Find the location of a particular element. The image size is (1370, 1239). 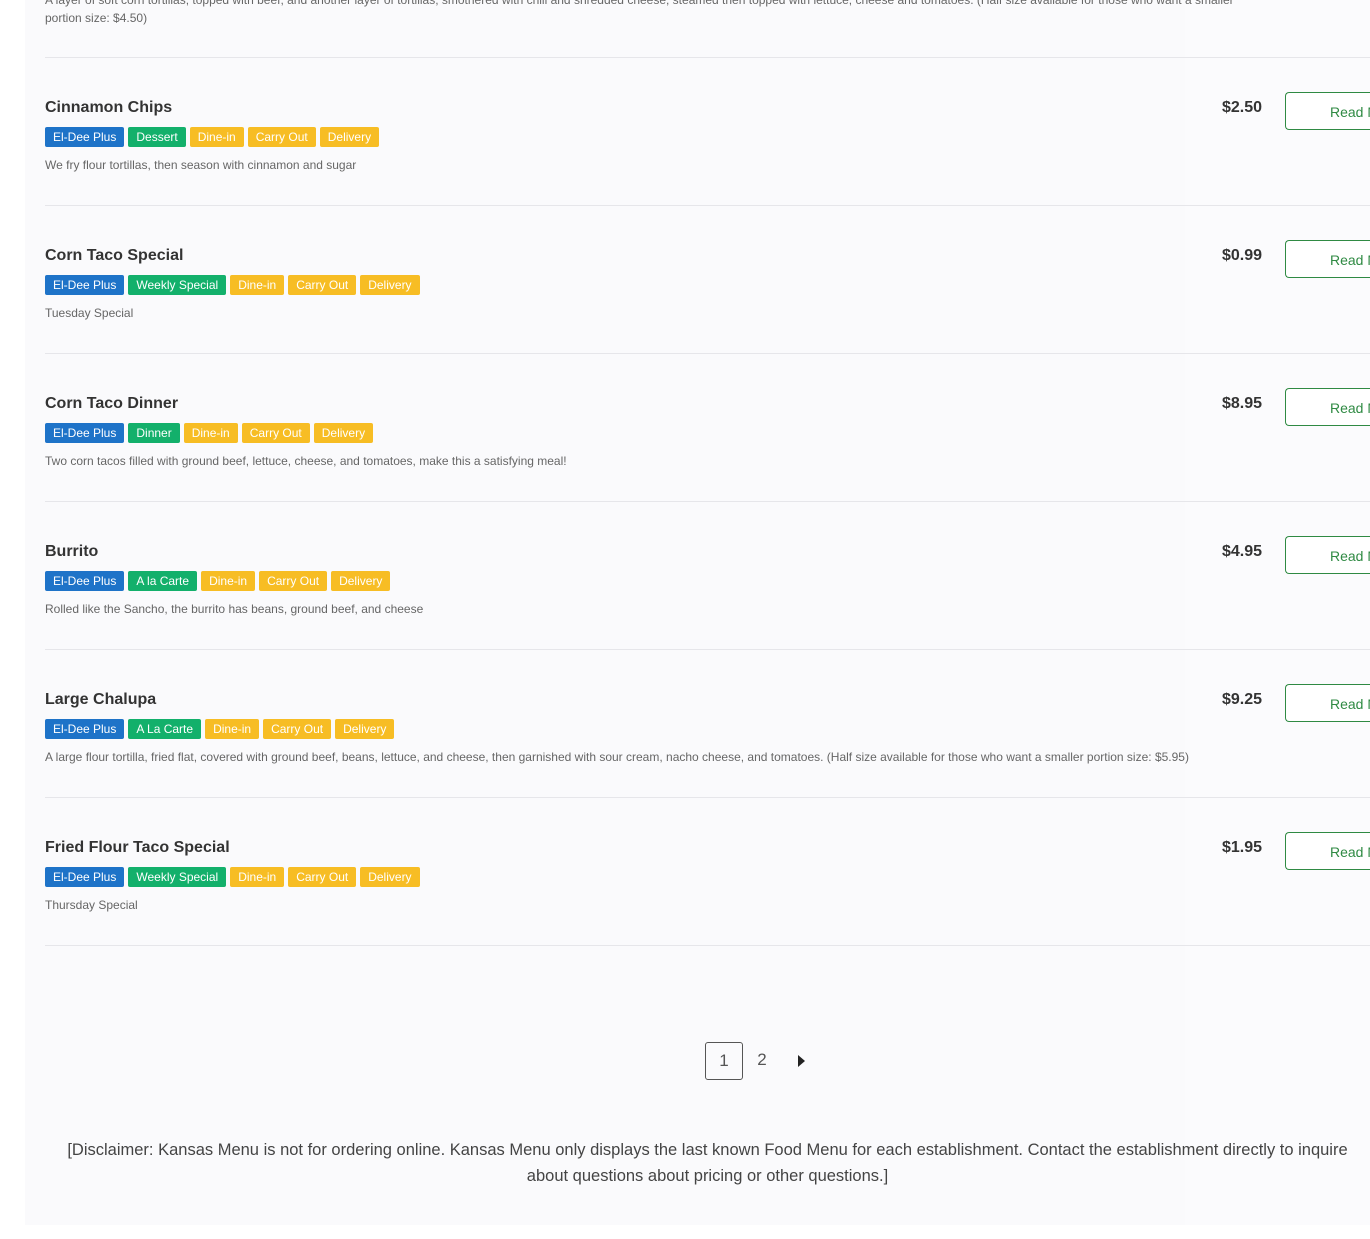

menu-item-name: Large Chalupa is located at coordinates (101, 699).